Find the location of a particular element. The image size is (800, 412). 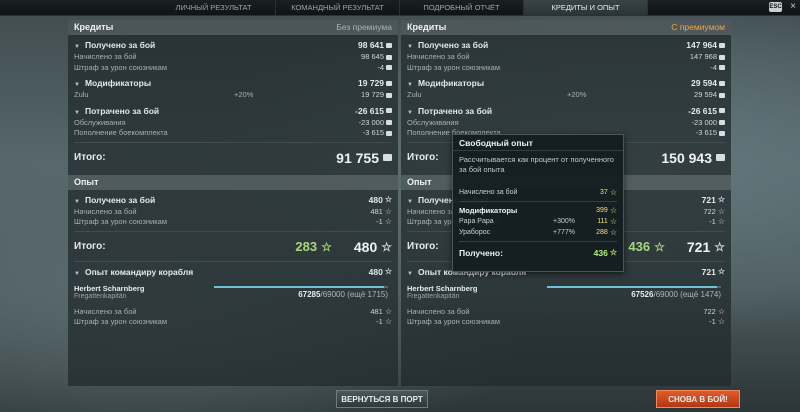

mode-label: С премиумом is located at coordinates (698, 27).